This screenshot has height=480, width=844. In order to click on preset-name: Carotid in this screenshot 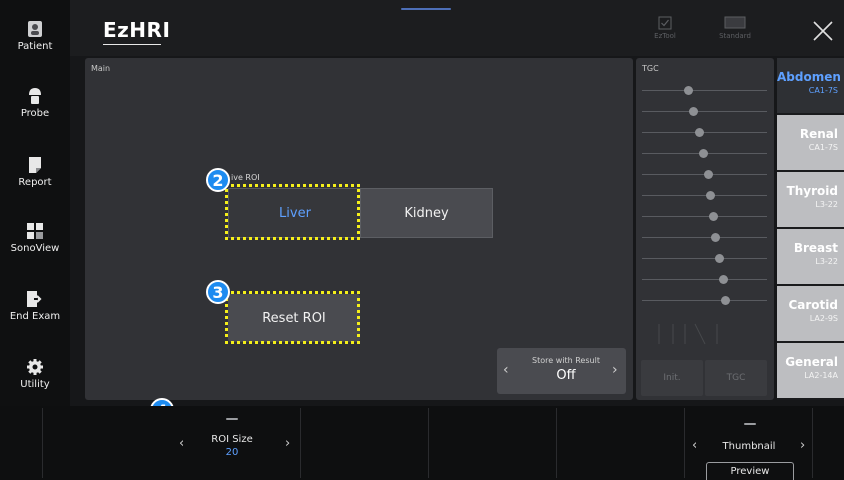, I will do `click(813, 305)`.